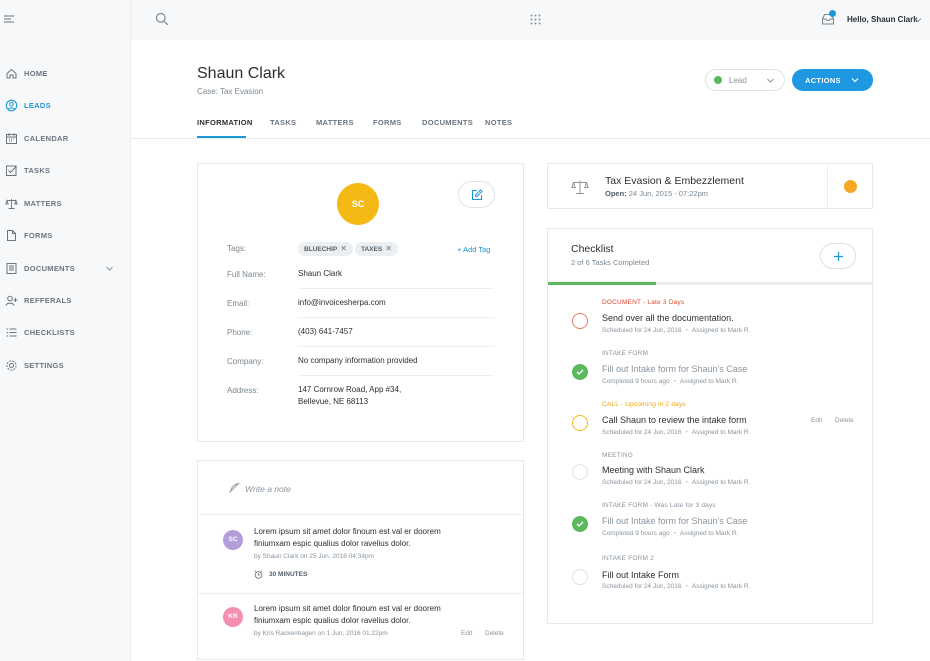  Describe the element at coordinates (65, 171) in the screenshot. I see `sidebar-item-tasks: TASKS` at that location.